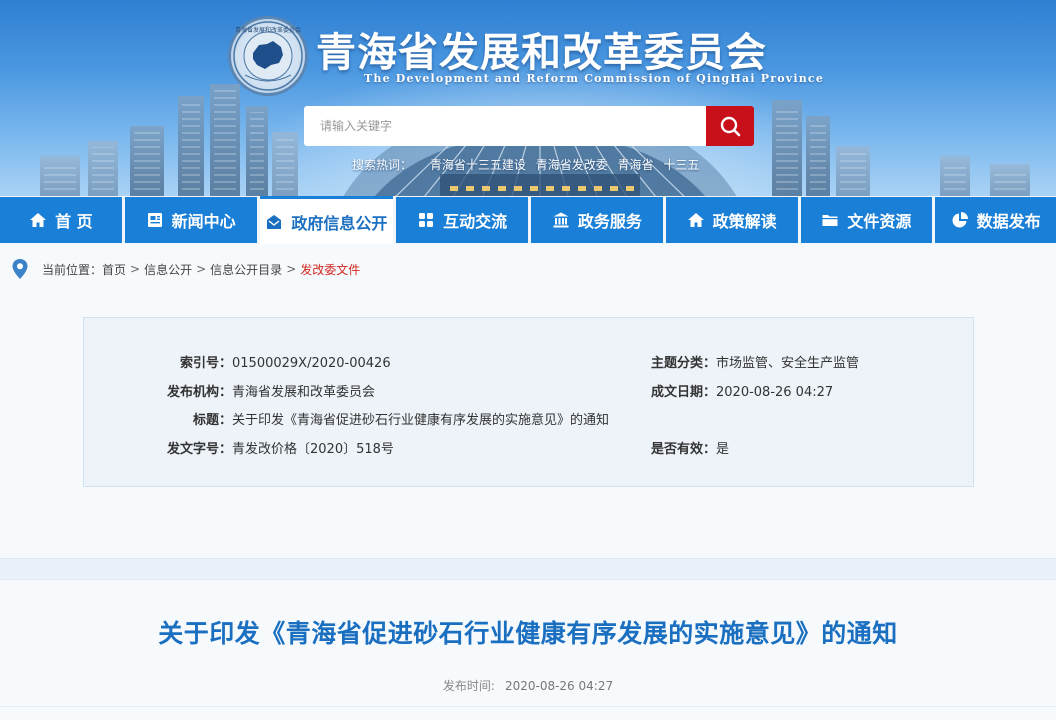  What do you see at coordinates (468, 686) in the screenshot?
I see `publish-label: 发布时间:` at bounding box center [468, 686].